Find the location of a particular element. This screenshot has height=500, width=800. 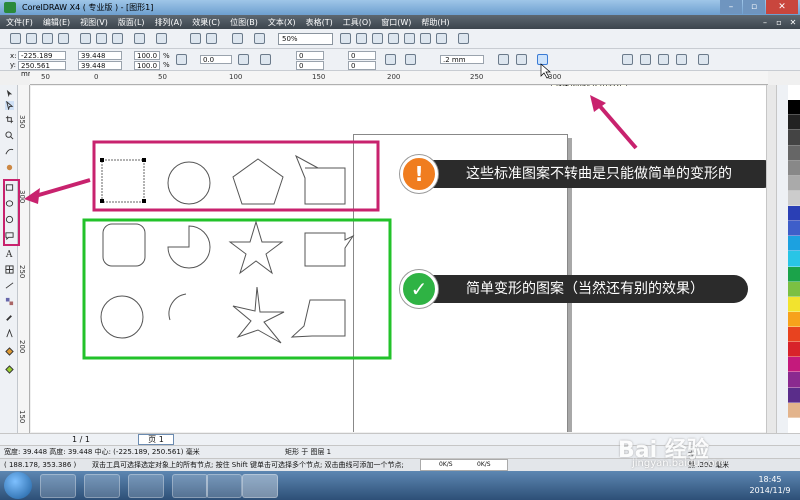

pie-shape is located at coordinates (189, 247).